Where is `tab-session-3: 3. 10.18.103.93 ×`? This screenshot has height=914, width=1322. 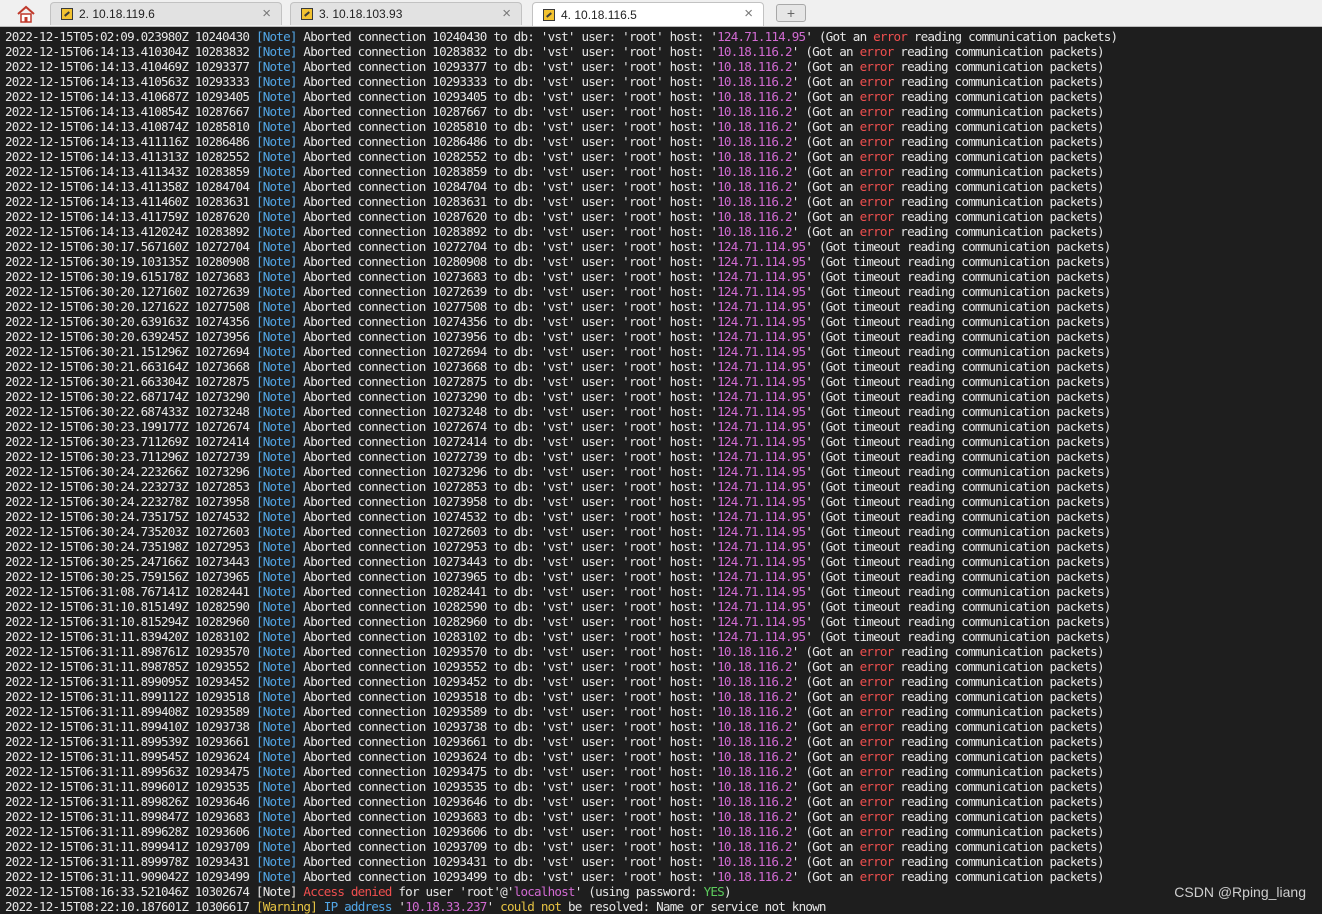 tab-session-3: 3. 10.18.103.93 × is located at coordinates (406, 13).